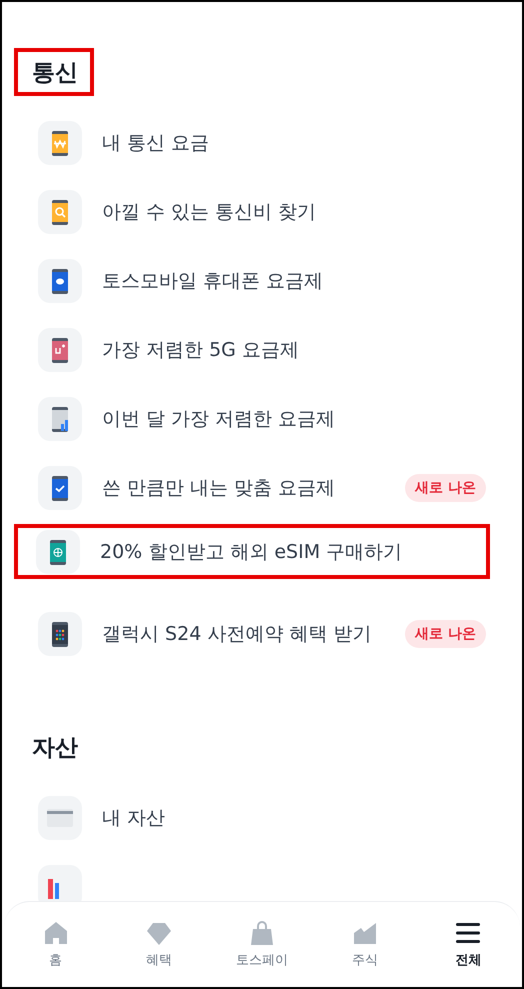 The width and height of the screenshot is (524, 989). I want to click on card-icon, so click(60, 818).